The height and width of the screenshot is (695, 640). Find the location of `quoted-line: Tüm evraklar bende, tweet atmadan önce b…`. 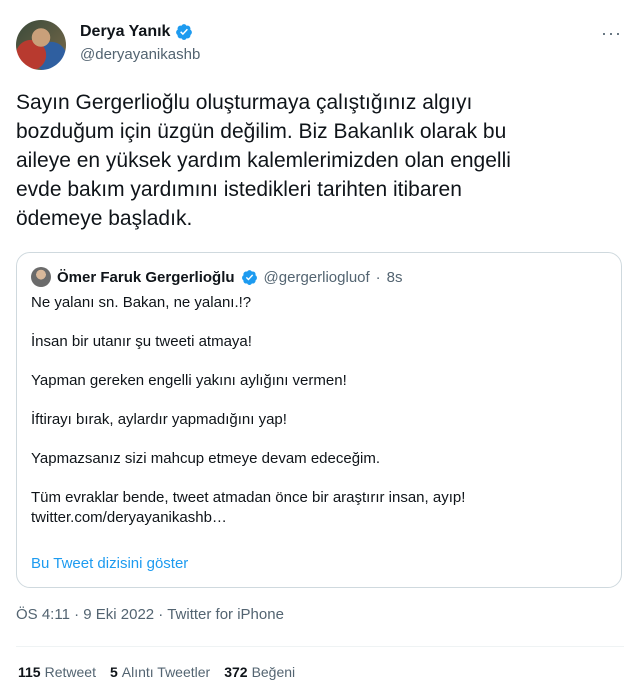

quoted-line: Tüm evraklar bende, tweet atmadan önce b… is located at coordinates (248, 497).